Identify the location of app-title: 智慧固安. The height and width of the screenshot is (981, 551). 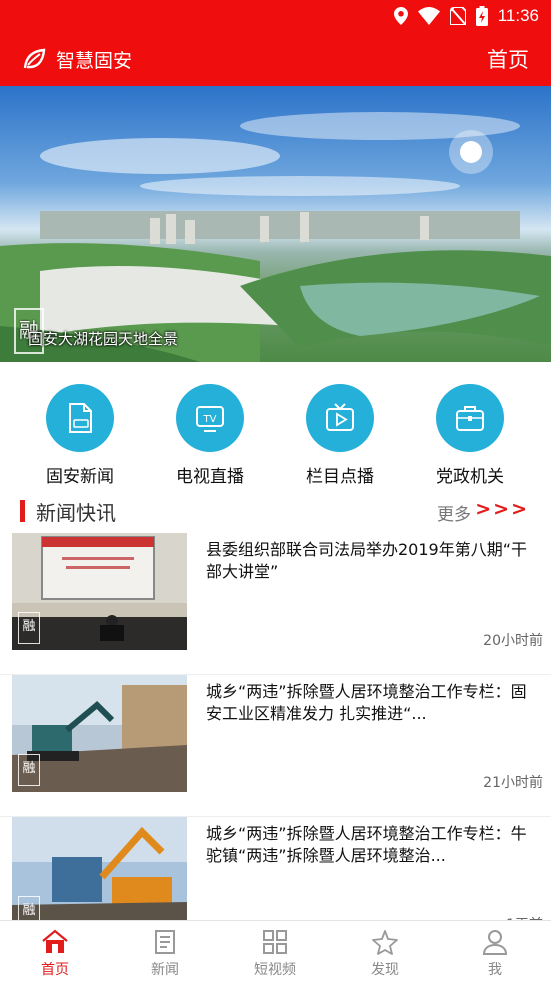
(94, 61).